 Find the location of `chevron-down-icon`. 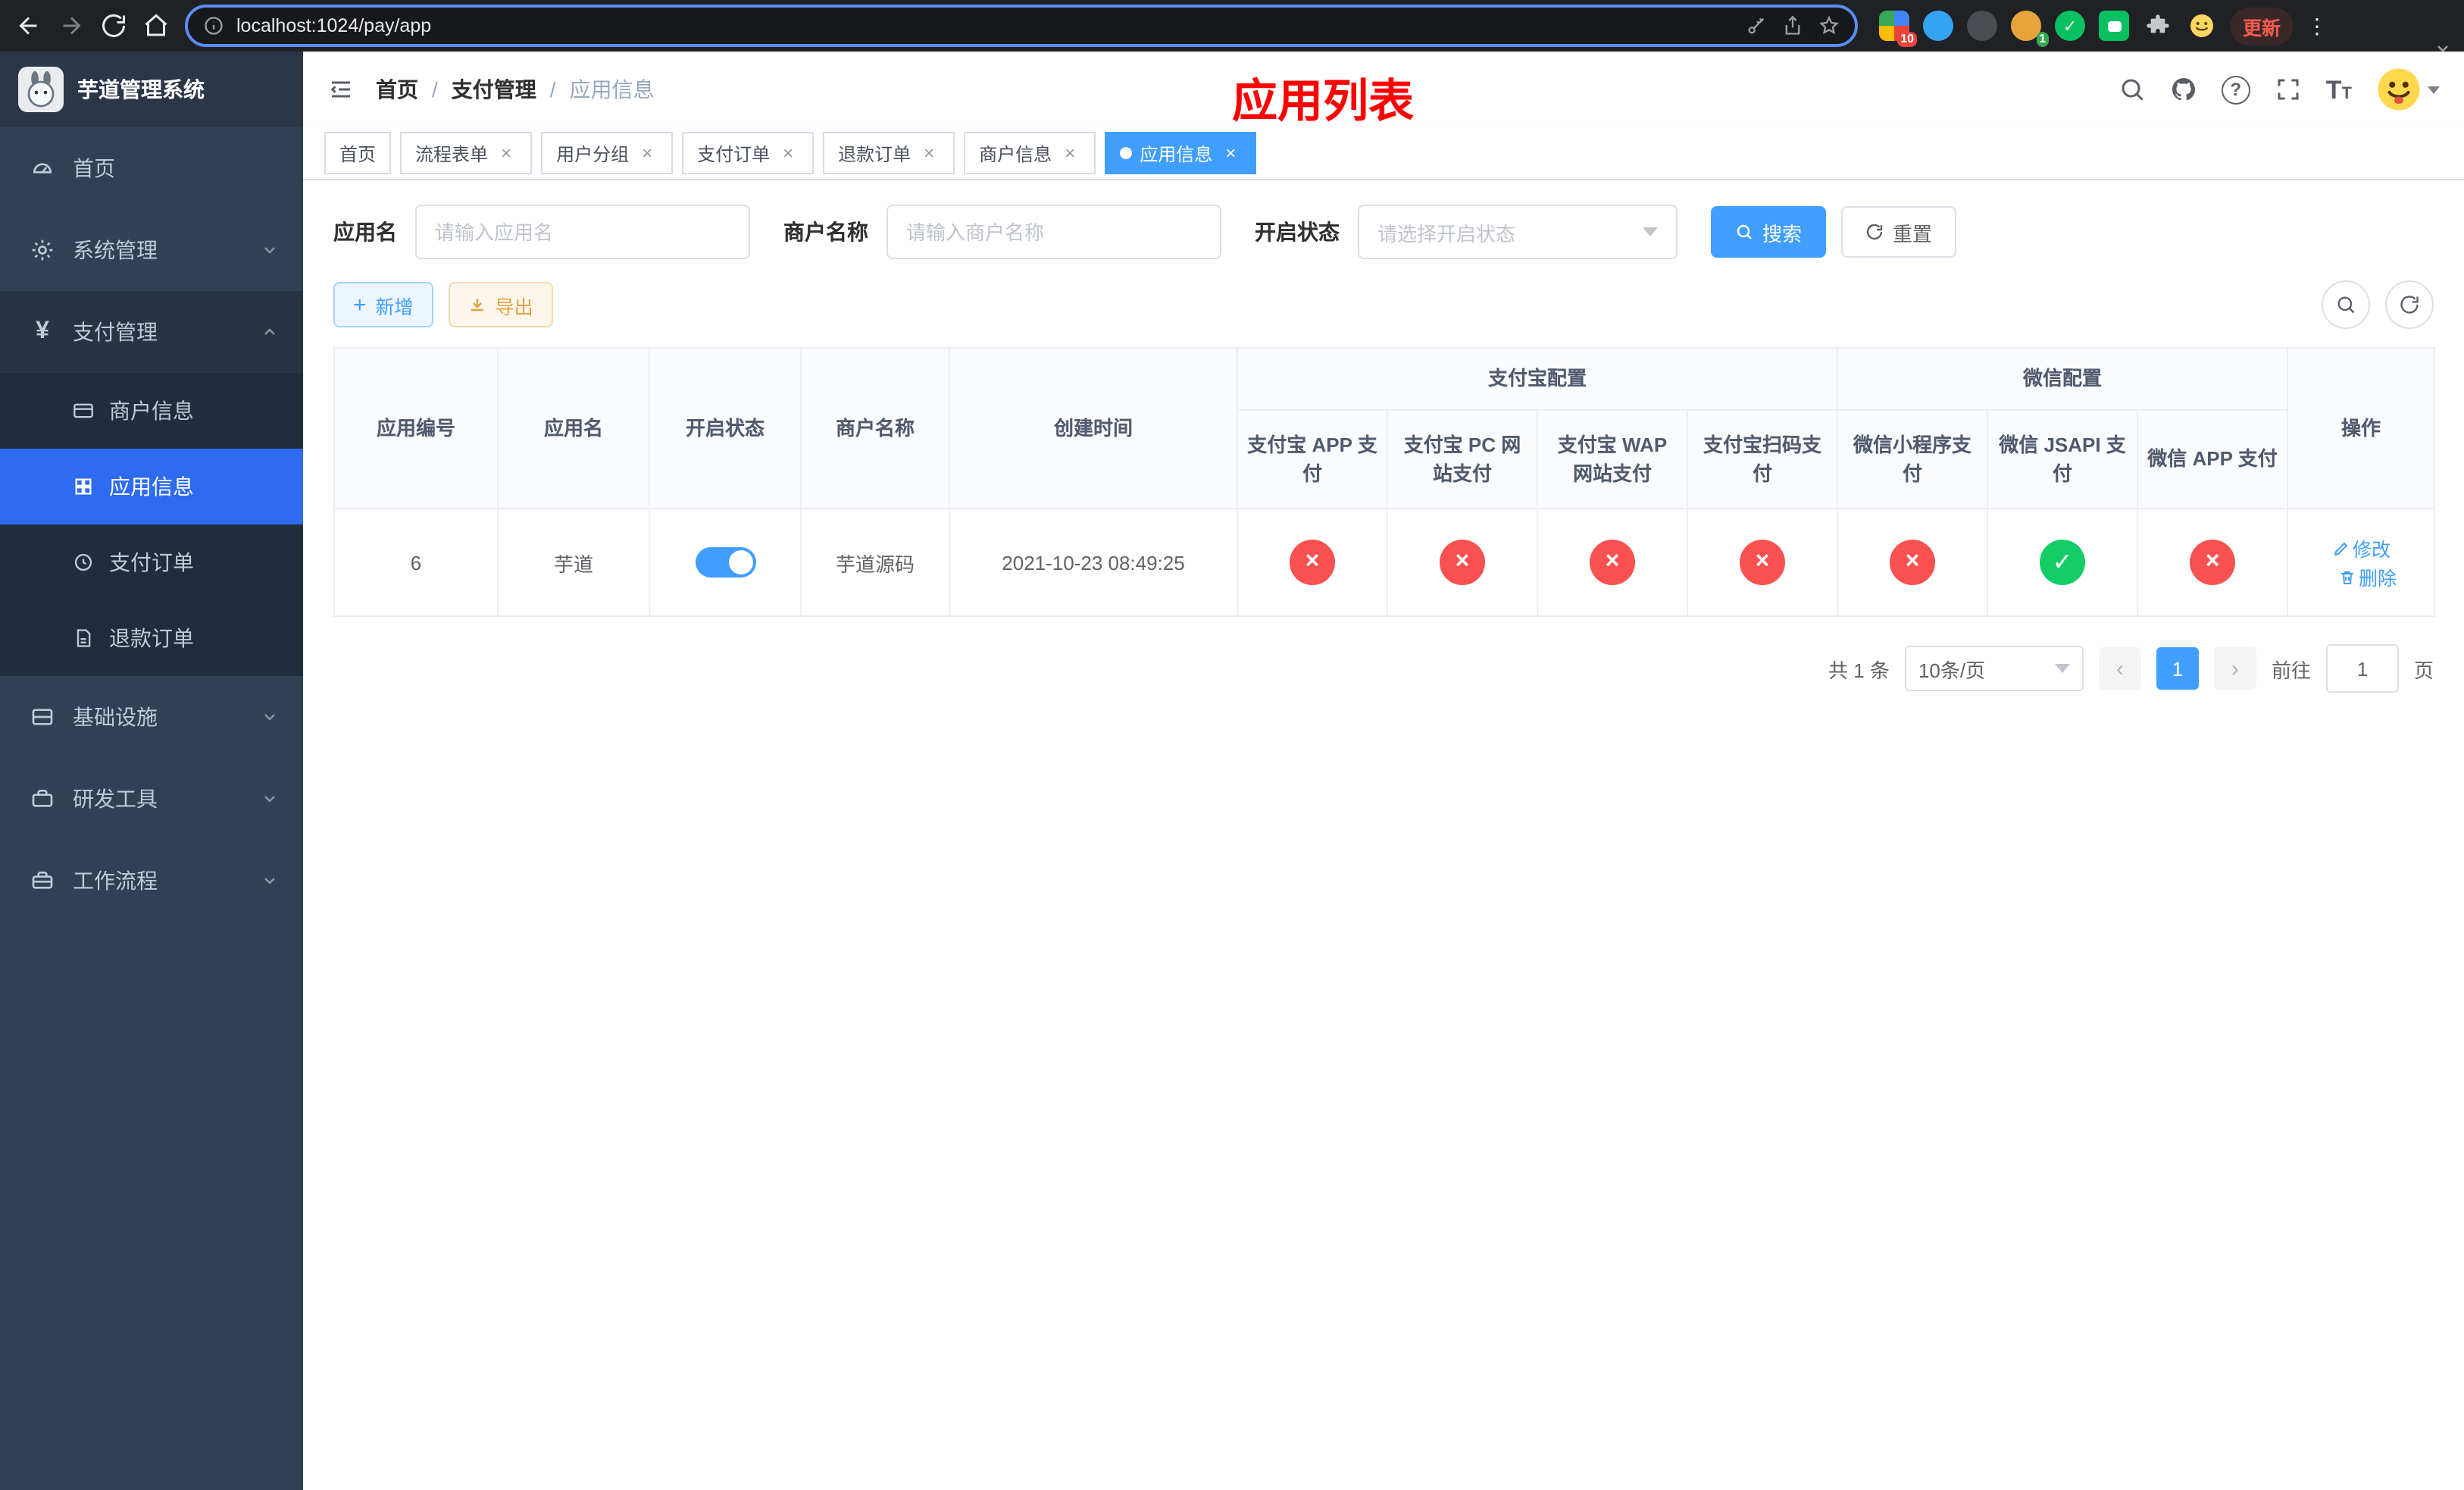

chevron-down-icon is located at coordinates (270, 881).